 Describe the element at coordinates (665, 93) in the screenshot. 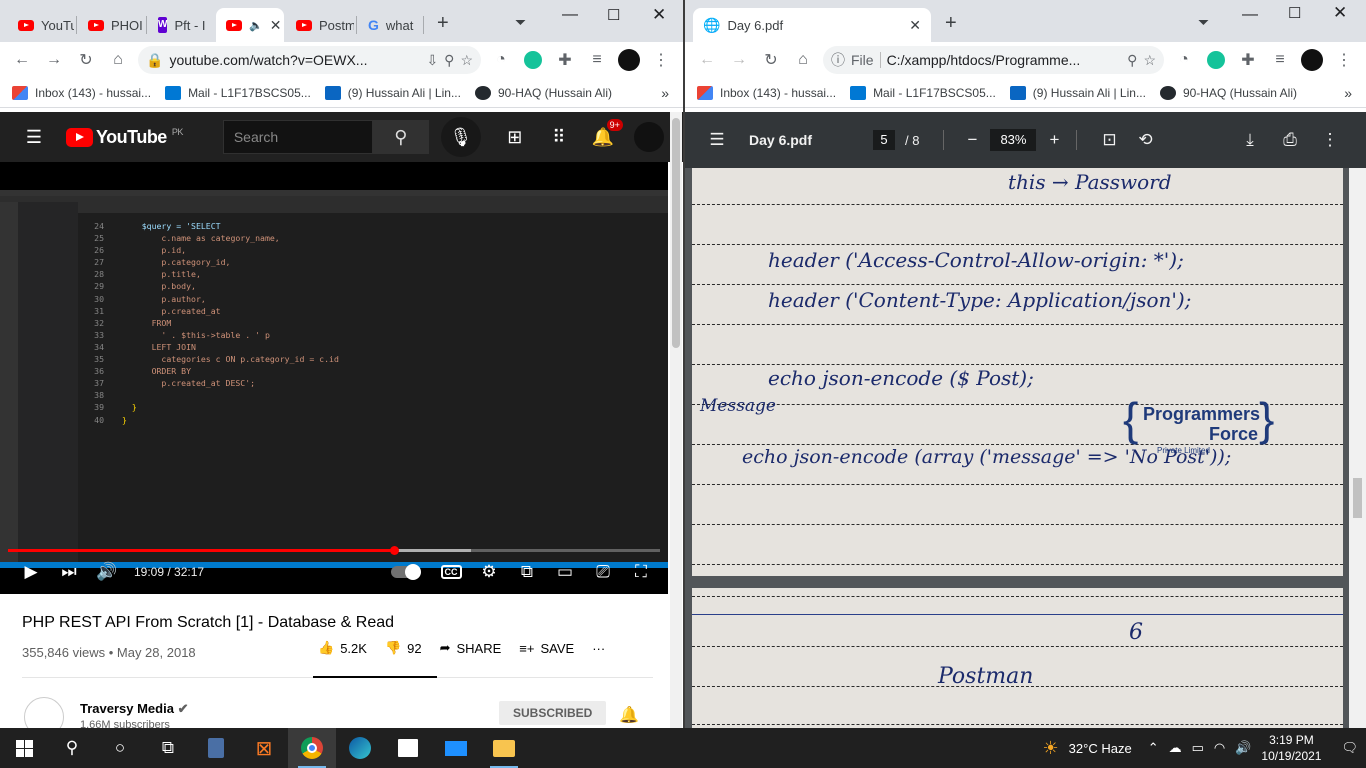

I see `more-bookmarks-icon: »` at that location.